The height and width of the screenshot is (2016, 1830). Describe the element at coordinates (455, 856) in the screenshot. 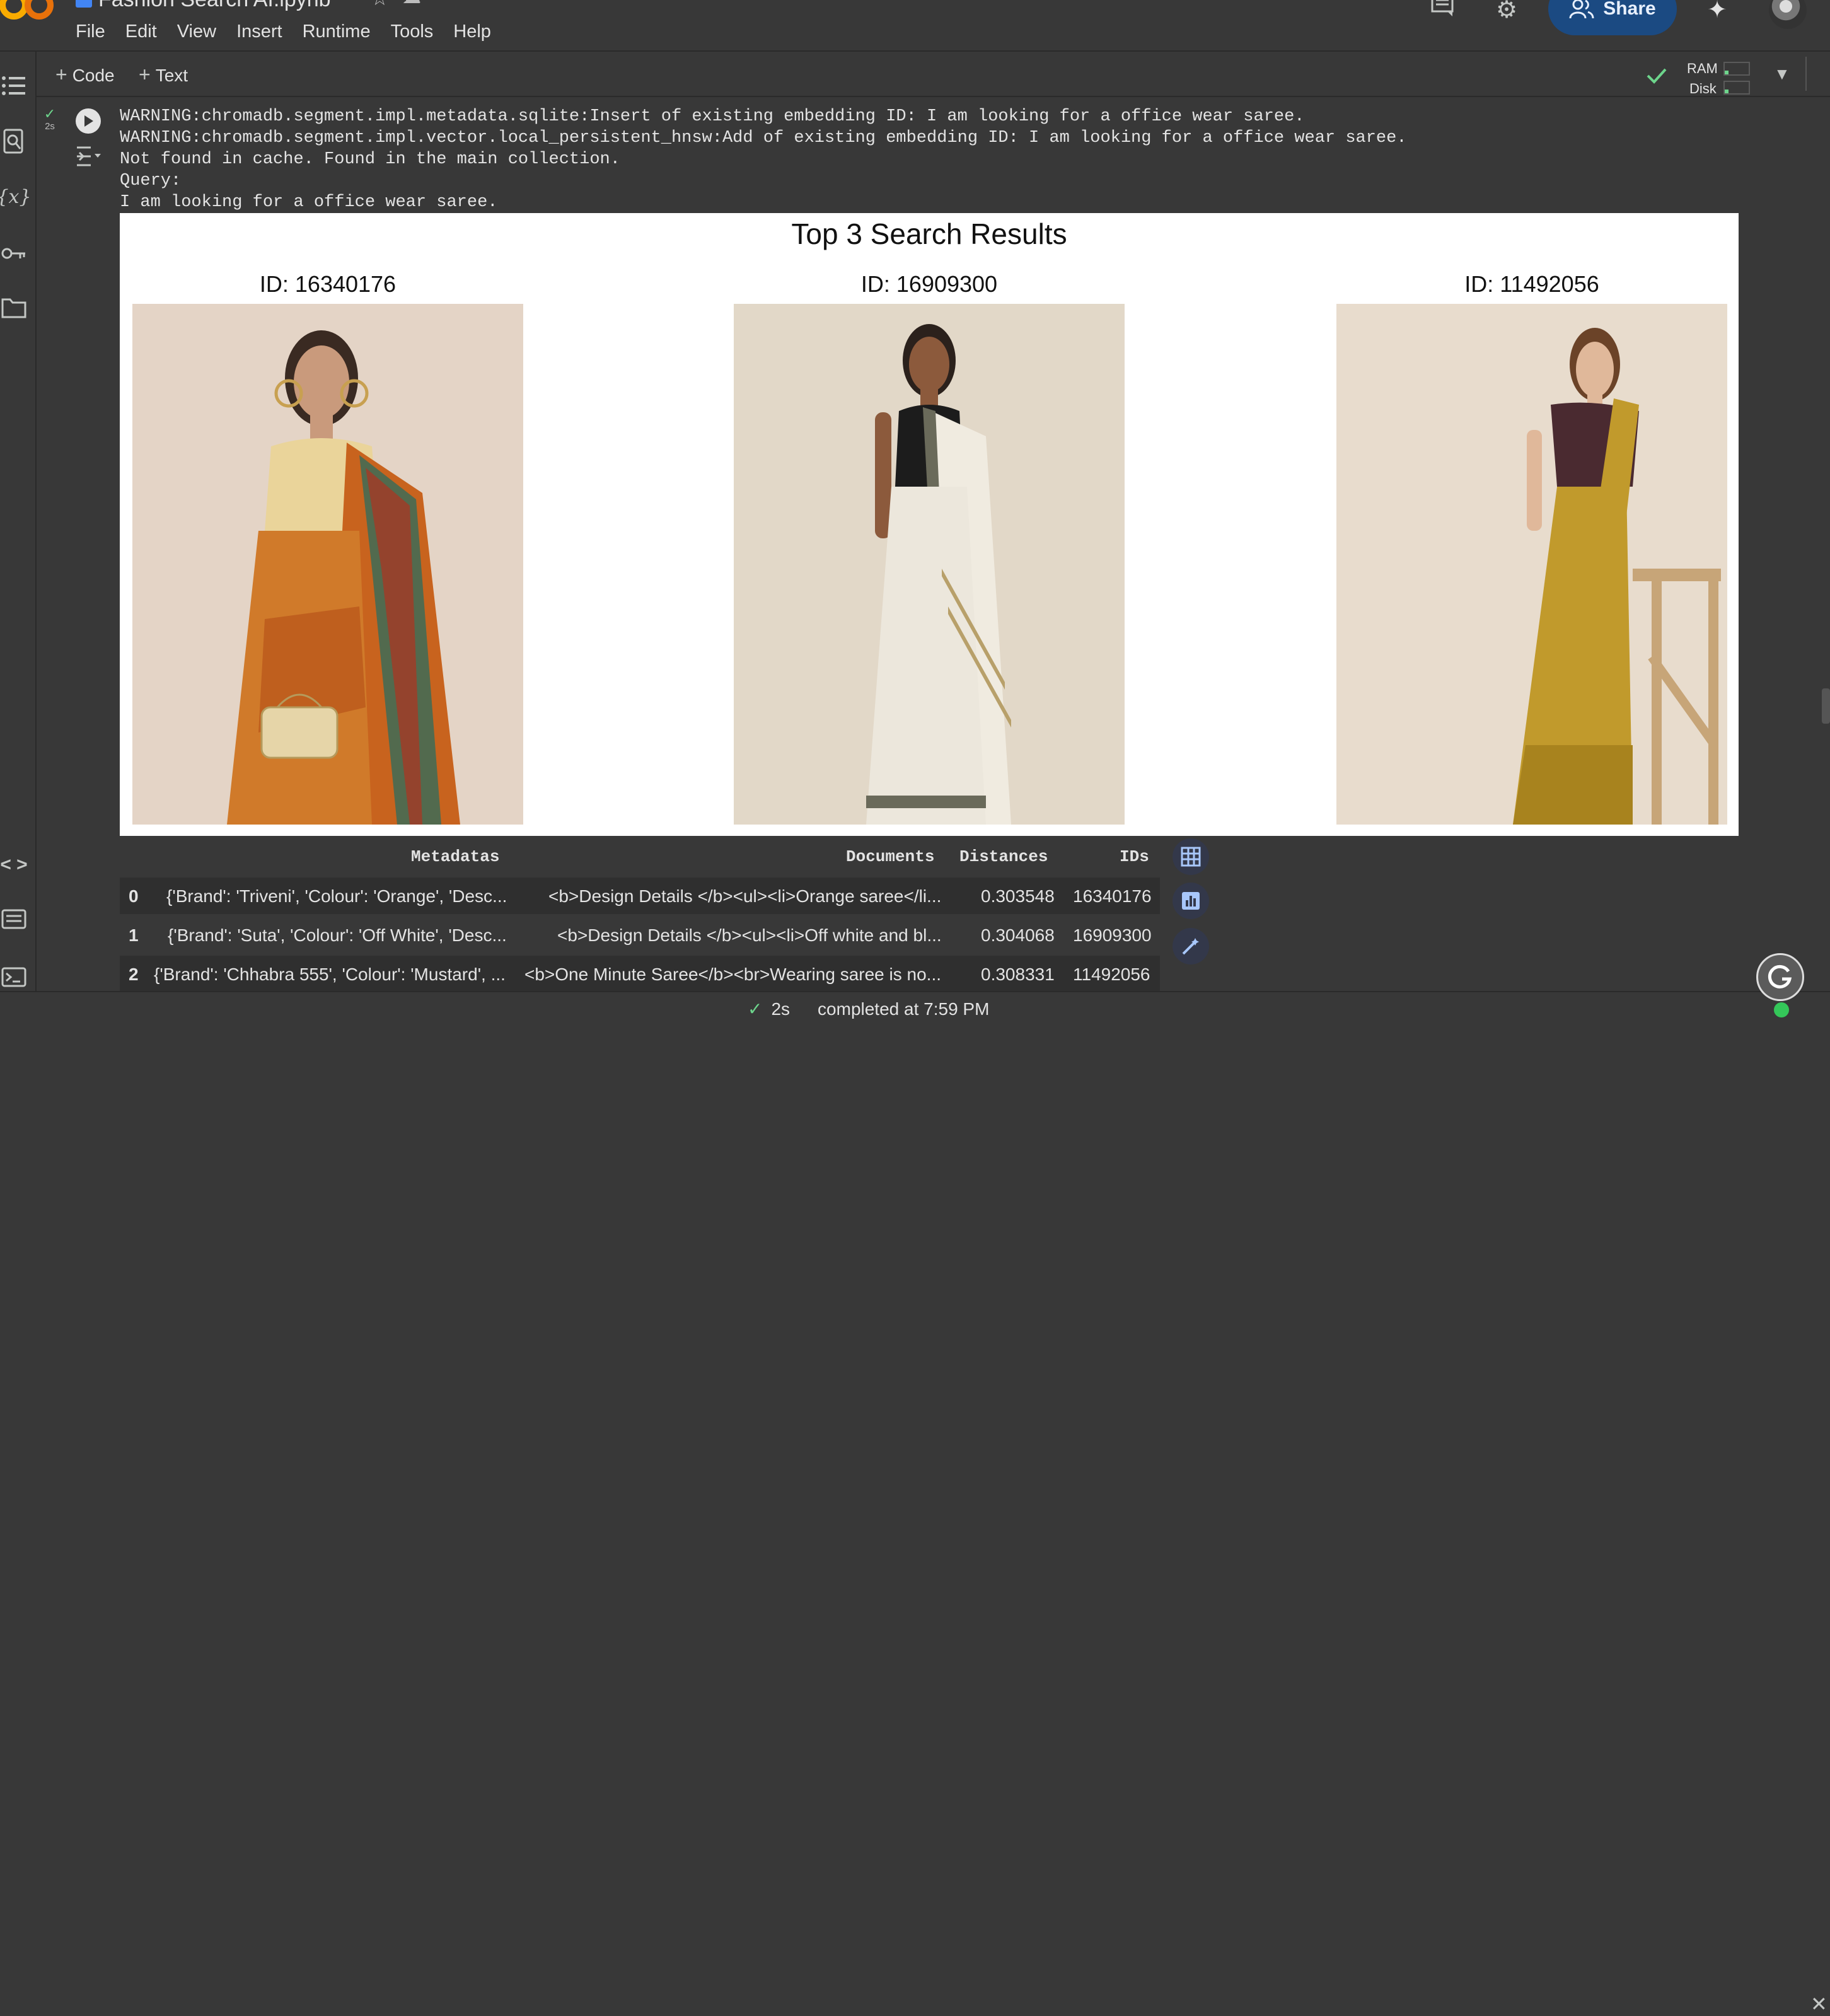

I see `column-header-metadatas: Metadatas` at that location.